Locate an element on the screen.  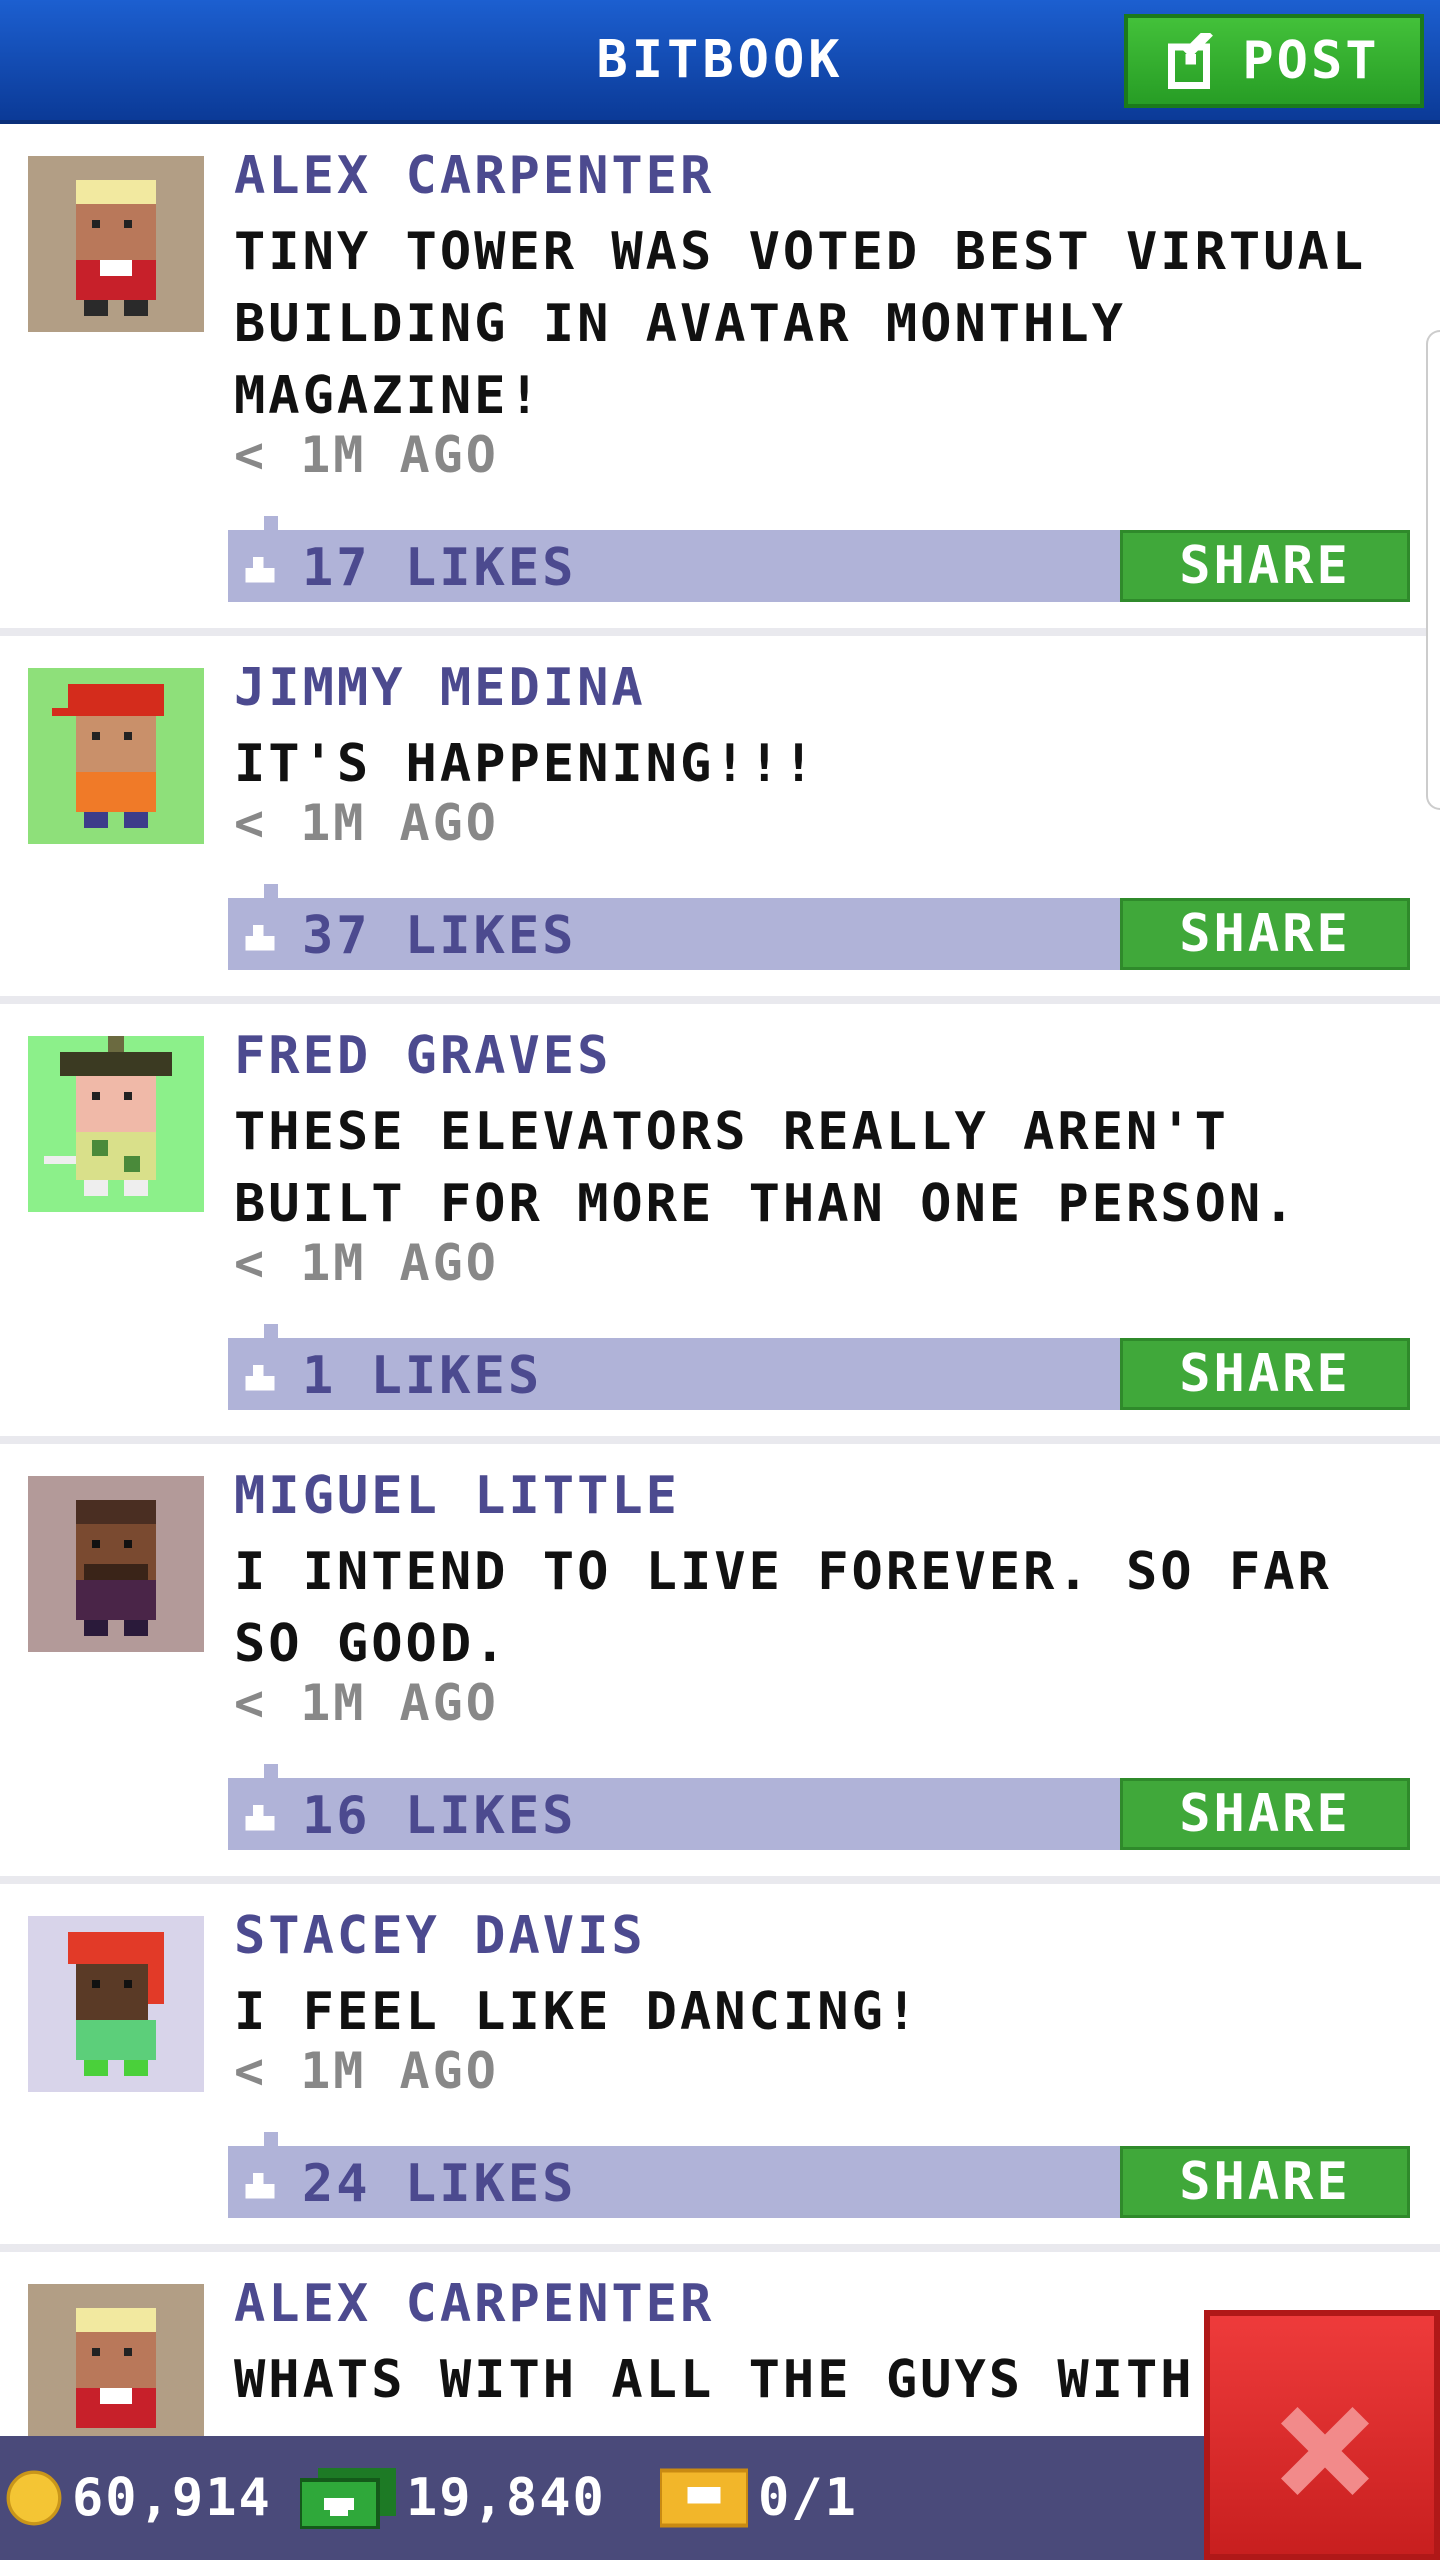
post-author: FRED GRAVES is located at coordinates (422, 1056).